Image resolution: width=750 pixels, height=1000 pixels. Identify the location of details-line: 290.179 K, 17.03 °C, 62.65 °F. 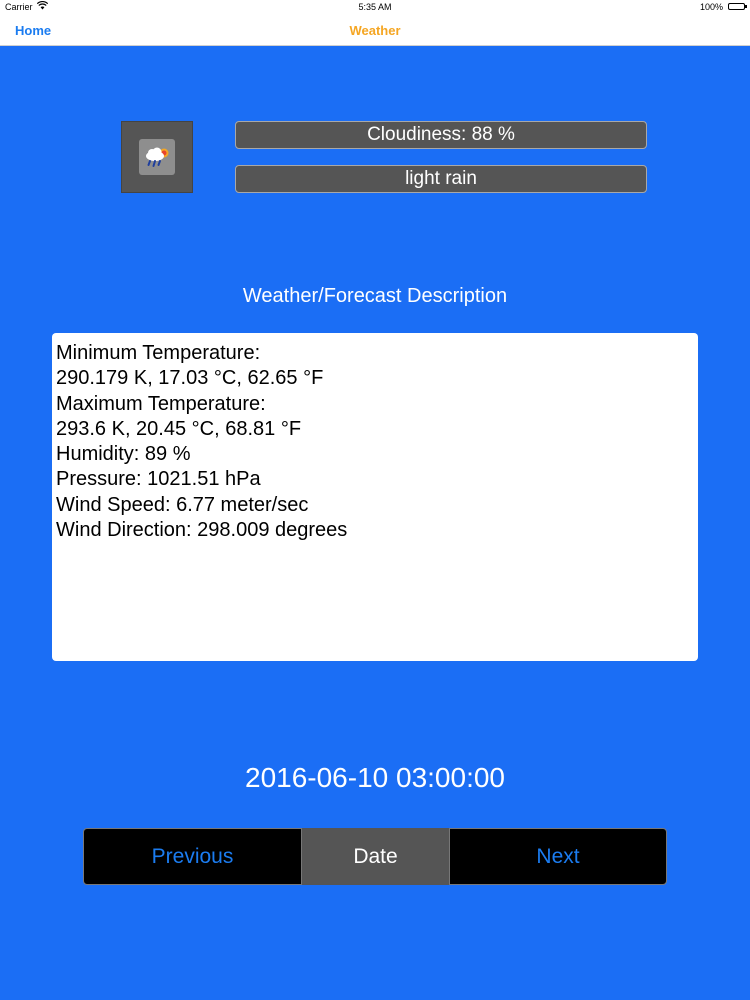
(190, 378).